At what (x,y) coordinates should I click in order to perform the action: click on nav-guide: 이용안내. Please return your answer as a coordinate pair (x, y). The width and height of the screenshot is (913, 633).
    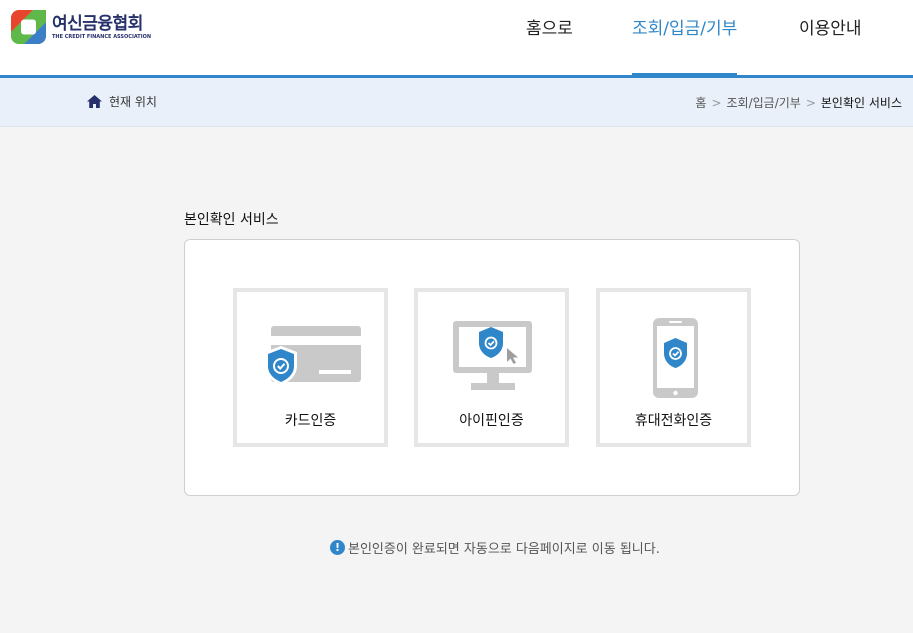
    Looking at the image, I should click on (830, 44).